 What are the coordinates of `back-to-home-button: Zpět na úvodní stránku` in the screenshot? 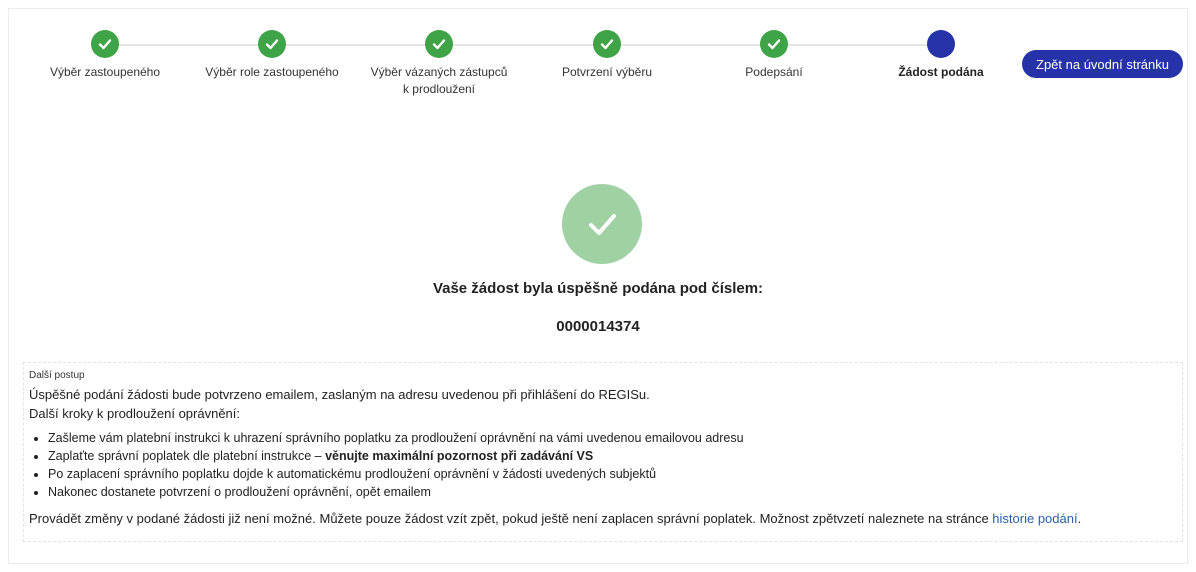 It's located at (1102, 64).